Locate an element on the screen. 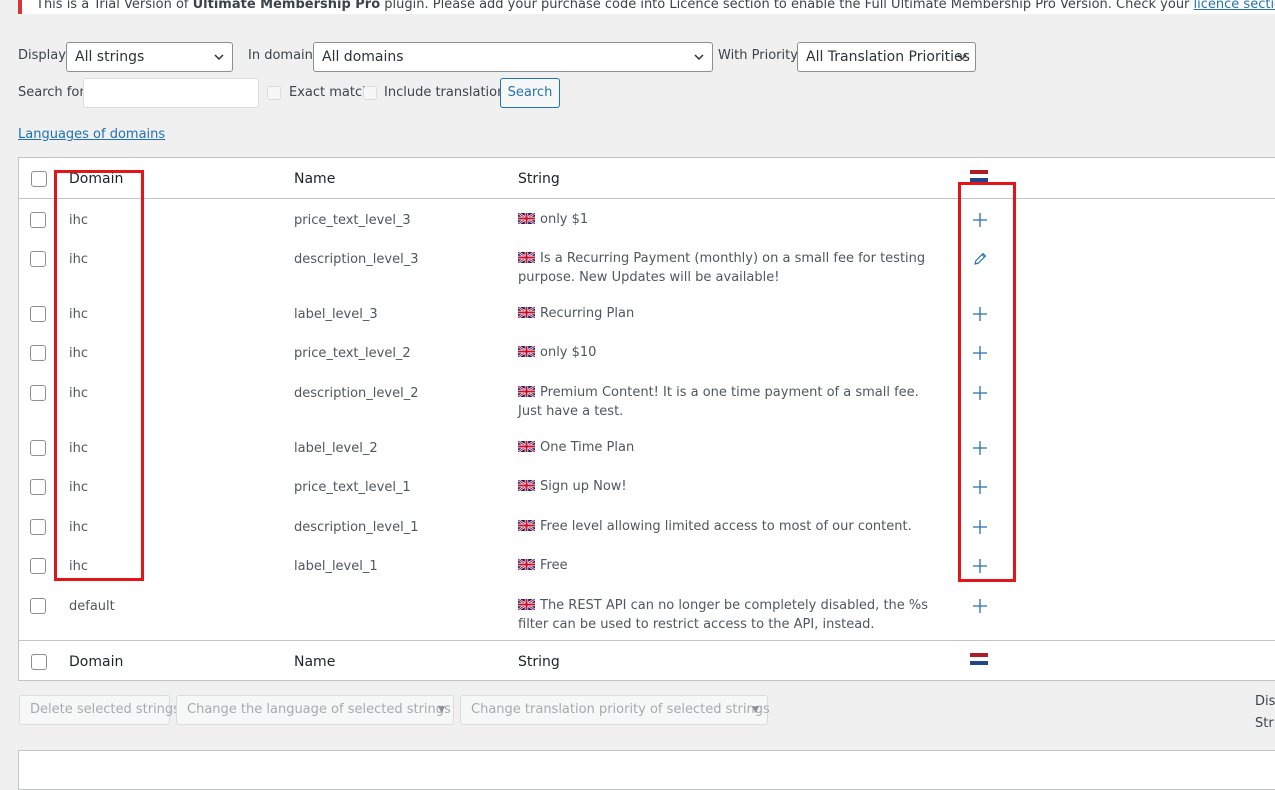 The height and width of the screenshot is (790, 1275). row-string: only $10 is located at coordinates (732, 352).